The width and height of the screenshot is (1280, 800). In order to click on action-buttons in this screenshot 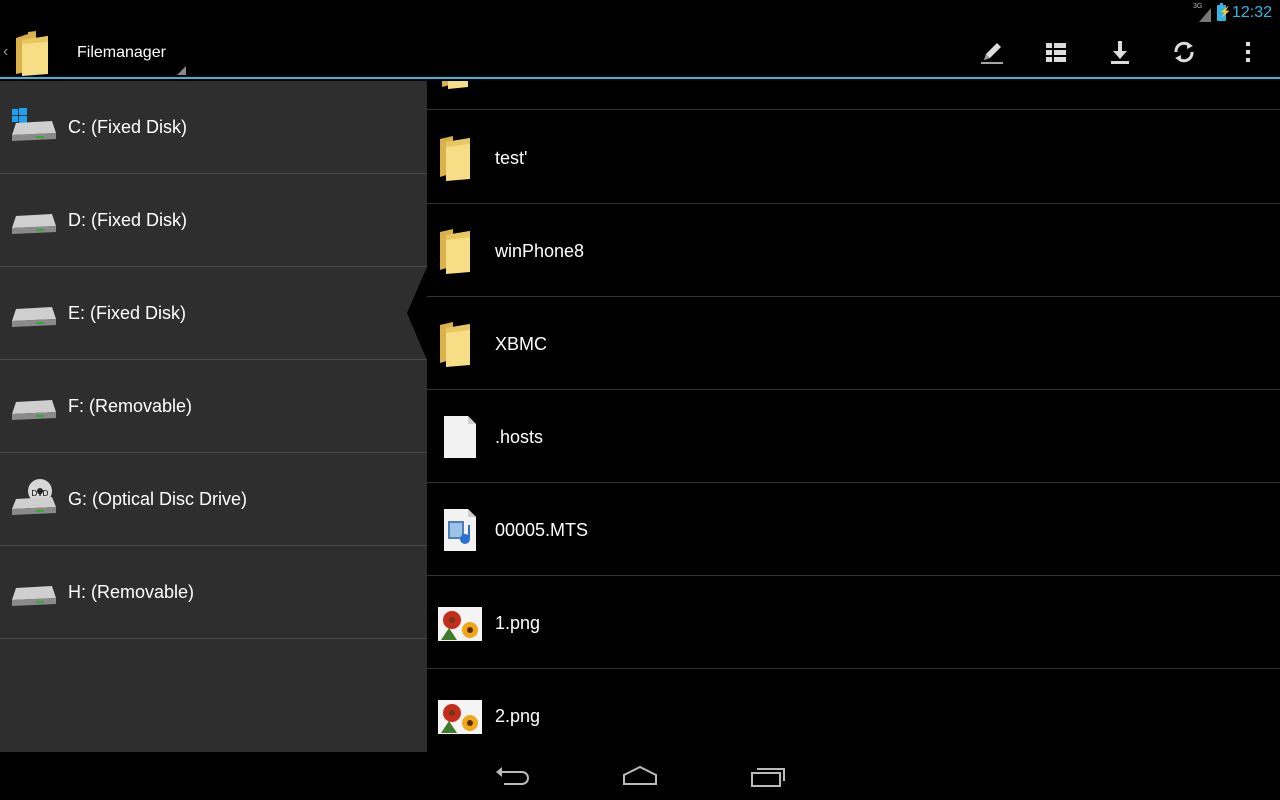, I will do `click(1120, 52)`.